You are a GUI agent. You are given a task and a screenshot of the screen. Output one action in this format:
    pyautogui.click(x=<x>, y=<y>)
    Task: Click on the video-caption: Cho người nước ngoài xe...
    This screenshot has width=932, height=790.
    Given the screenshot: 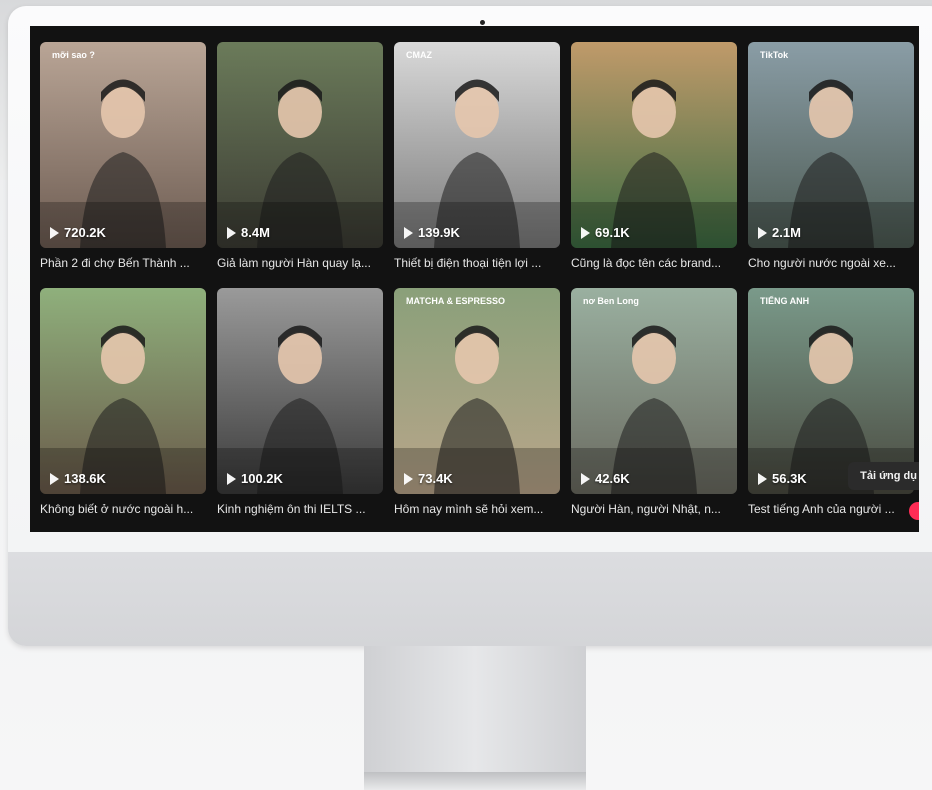 What is the action you would take?
    pyautogui.click(x=831, y=263)
    